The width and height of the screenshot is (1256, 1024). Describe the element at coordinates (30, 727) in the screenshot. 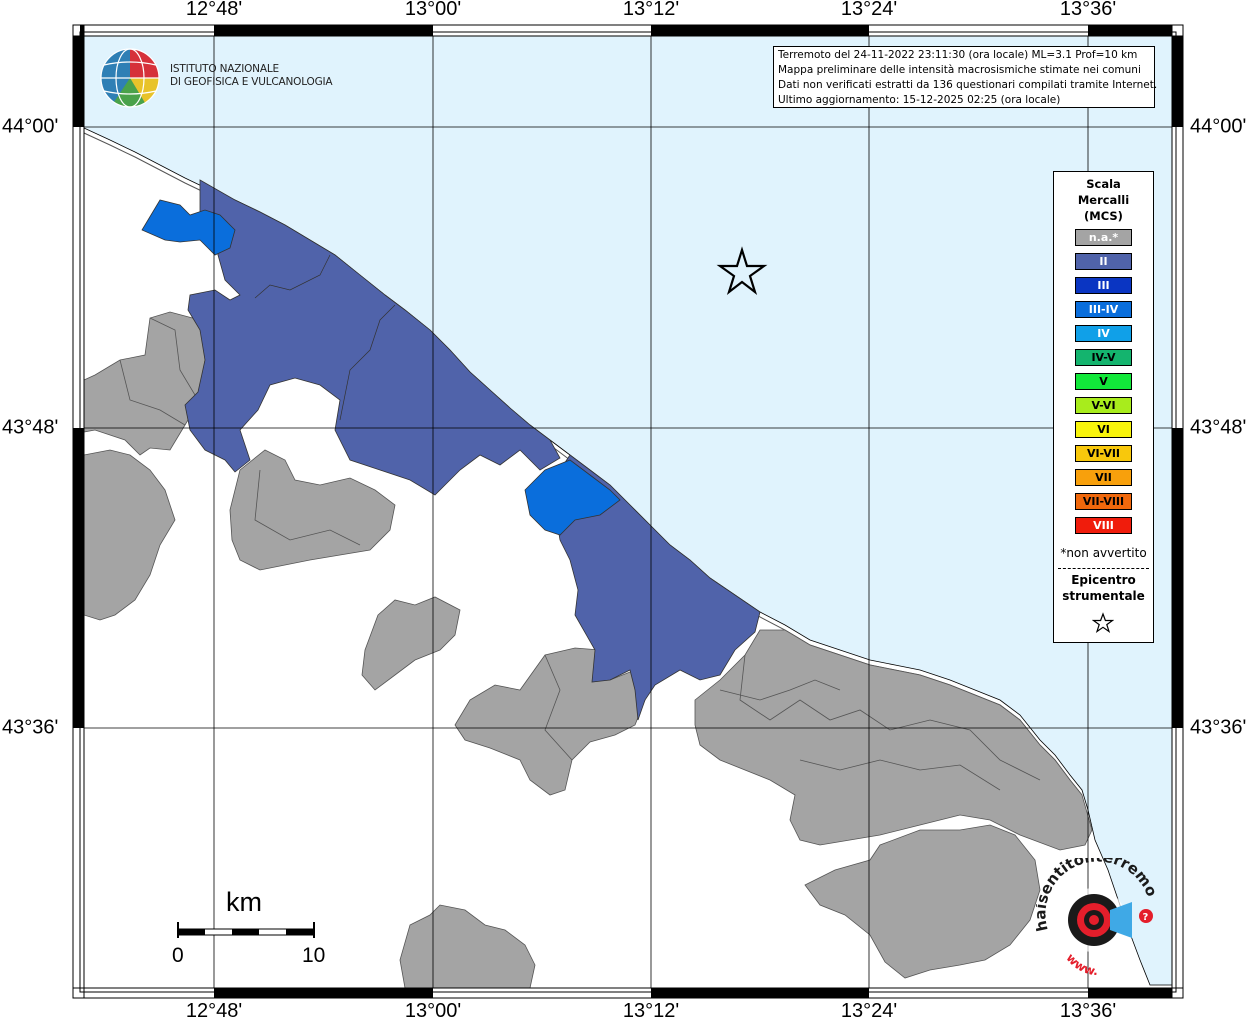

I see `latitude-label-left: 43°36'` at that location.